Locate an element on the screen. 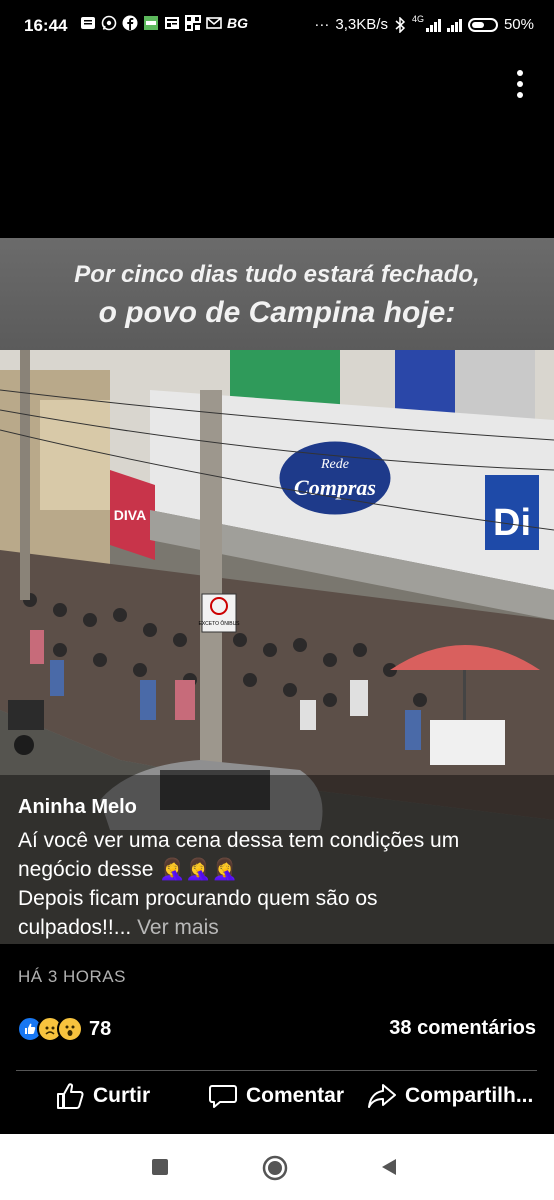 The height and width of the screenshot is (1200, 554). bluetooth-icon is located at coordinates (400, 24).